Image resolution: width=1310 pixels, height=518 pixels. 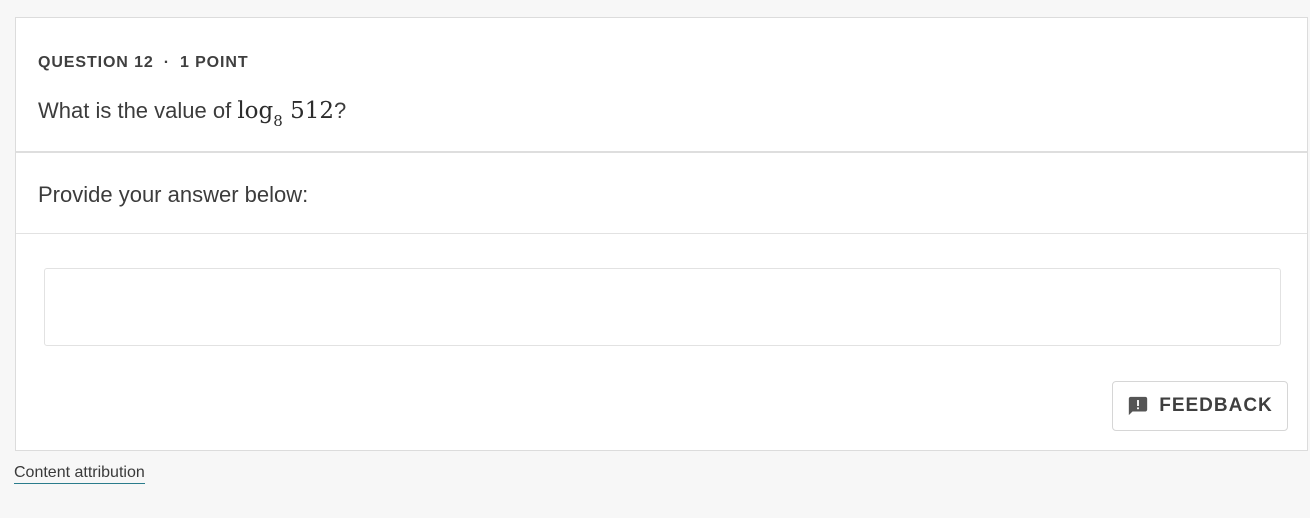 What do you see at coordinates (340, 110) in the screenshot?
I see `question-text-suffix: ?` at bounding box center [340, 110].